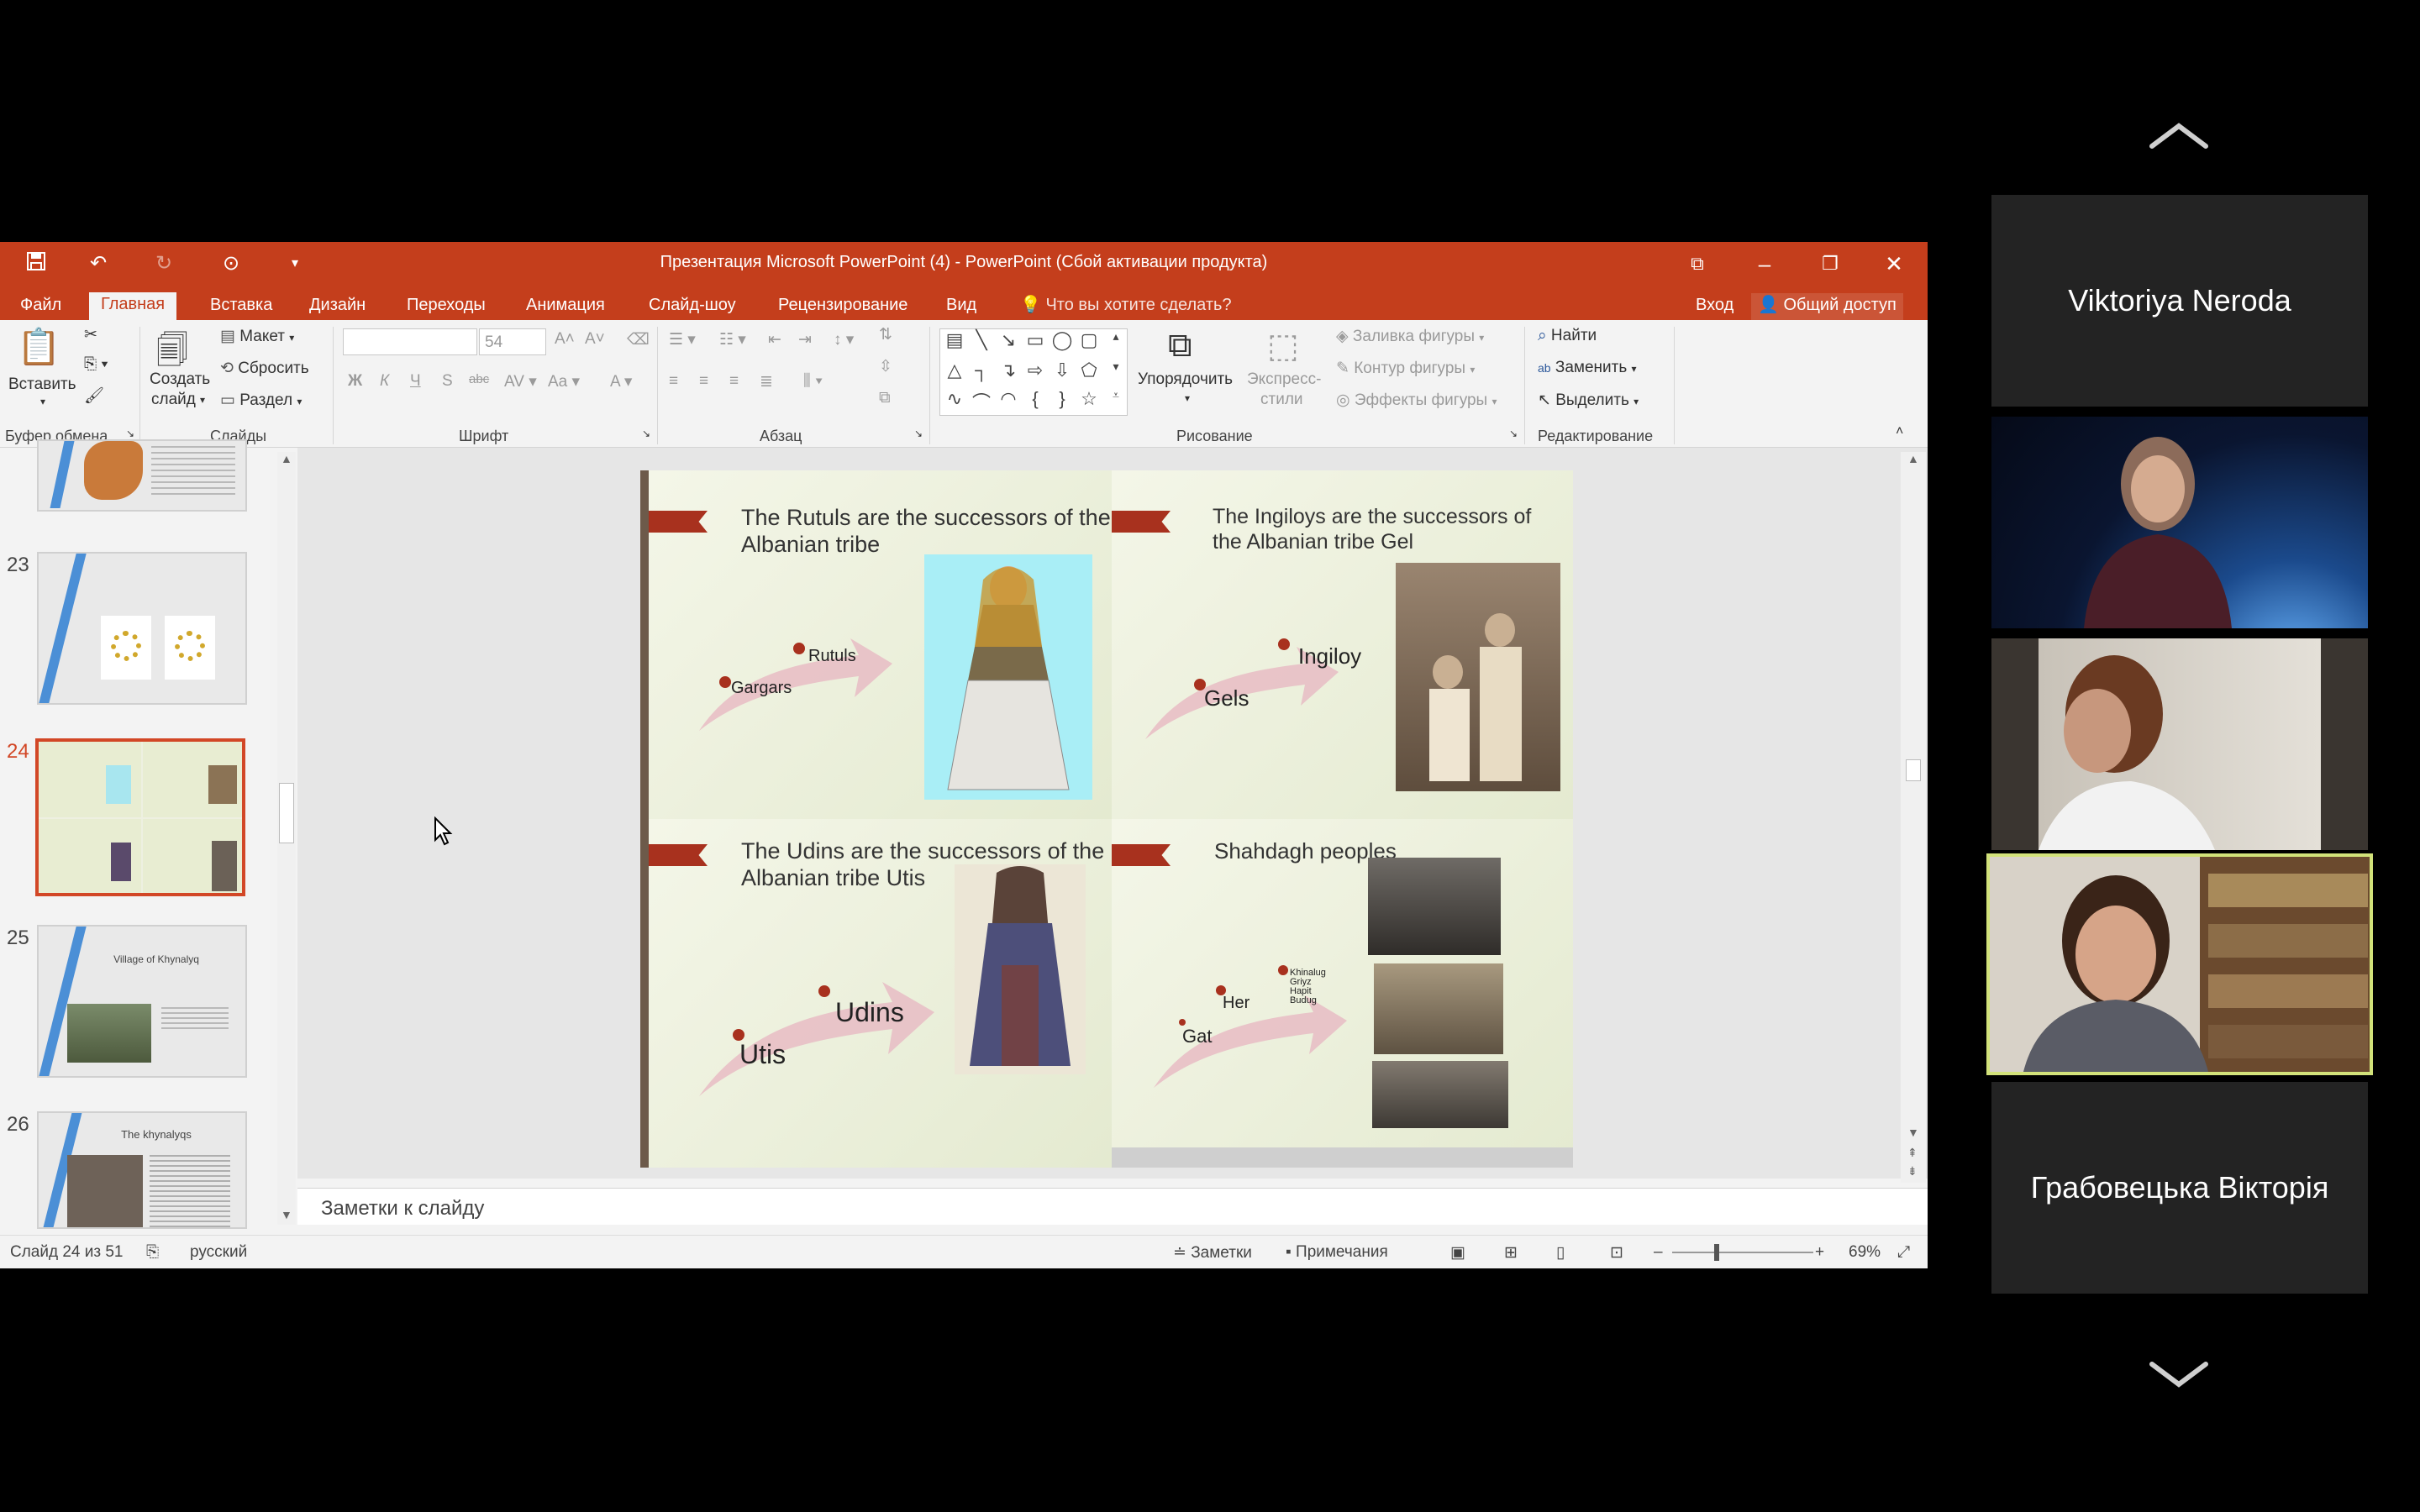  What do you see at coordinates (1406, 368) in the screenshot?
I see `shape-outline-button: ✎ Контур фигуры ▾` at bounding box center [1406, 368].